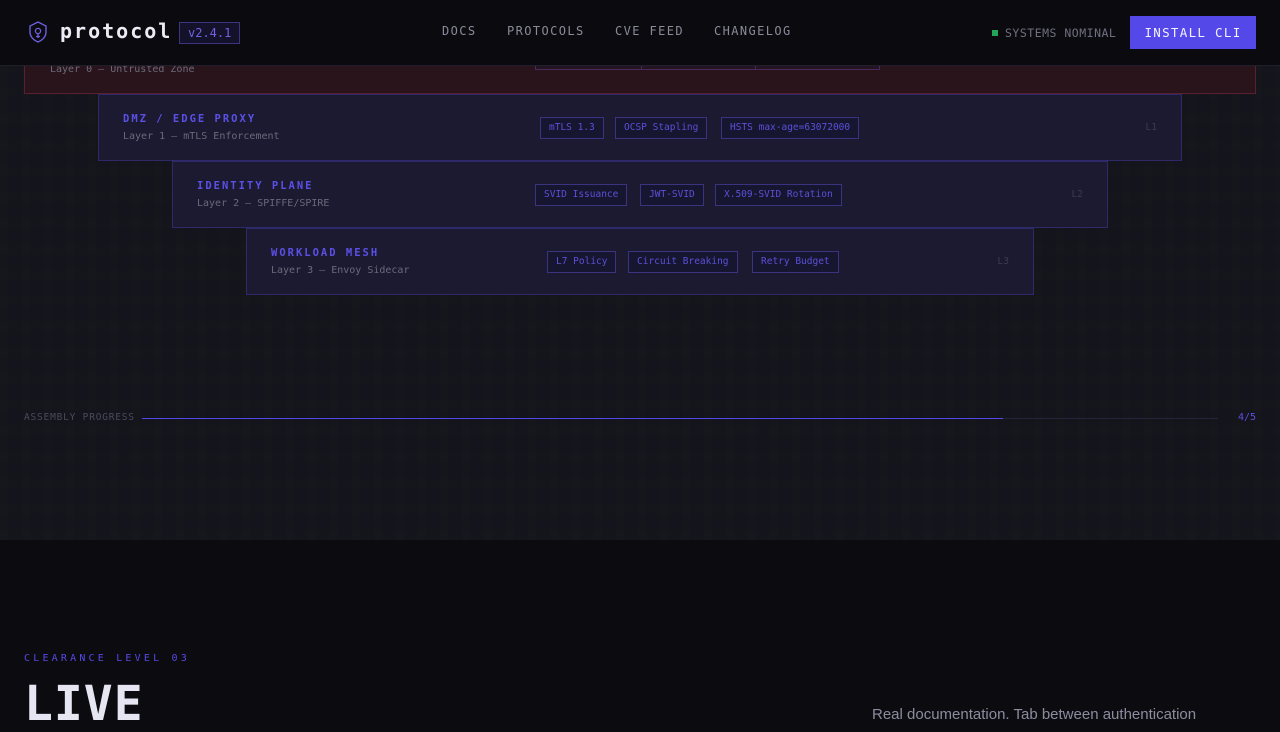 The image size is (1280, 732). What do you see at coordinates (1193, 32) in the screenshot?
I see `install-cli-button: INSTALL CLI` at bounding box center [1193, 32].